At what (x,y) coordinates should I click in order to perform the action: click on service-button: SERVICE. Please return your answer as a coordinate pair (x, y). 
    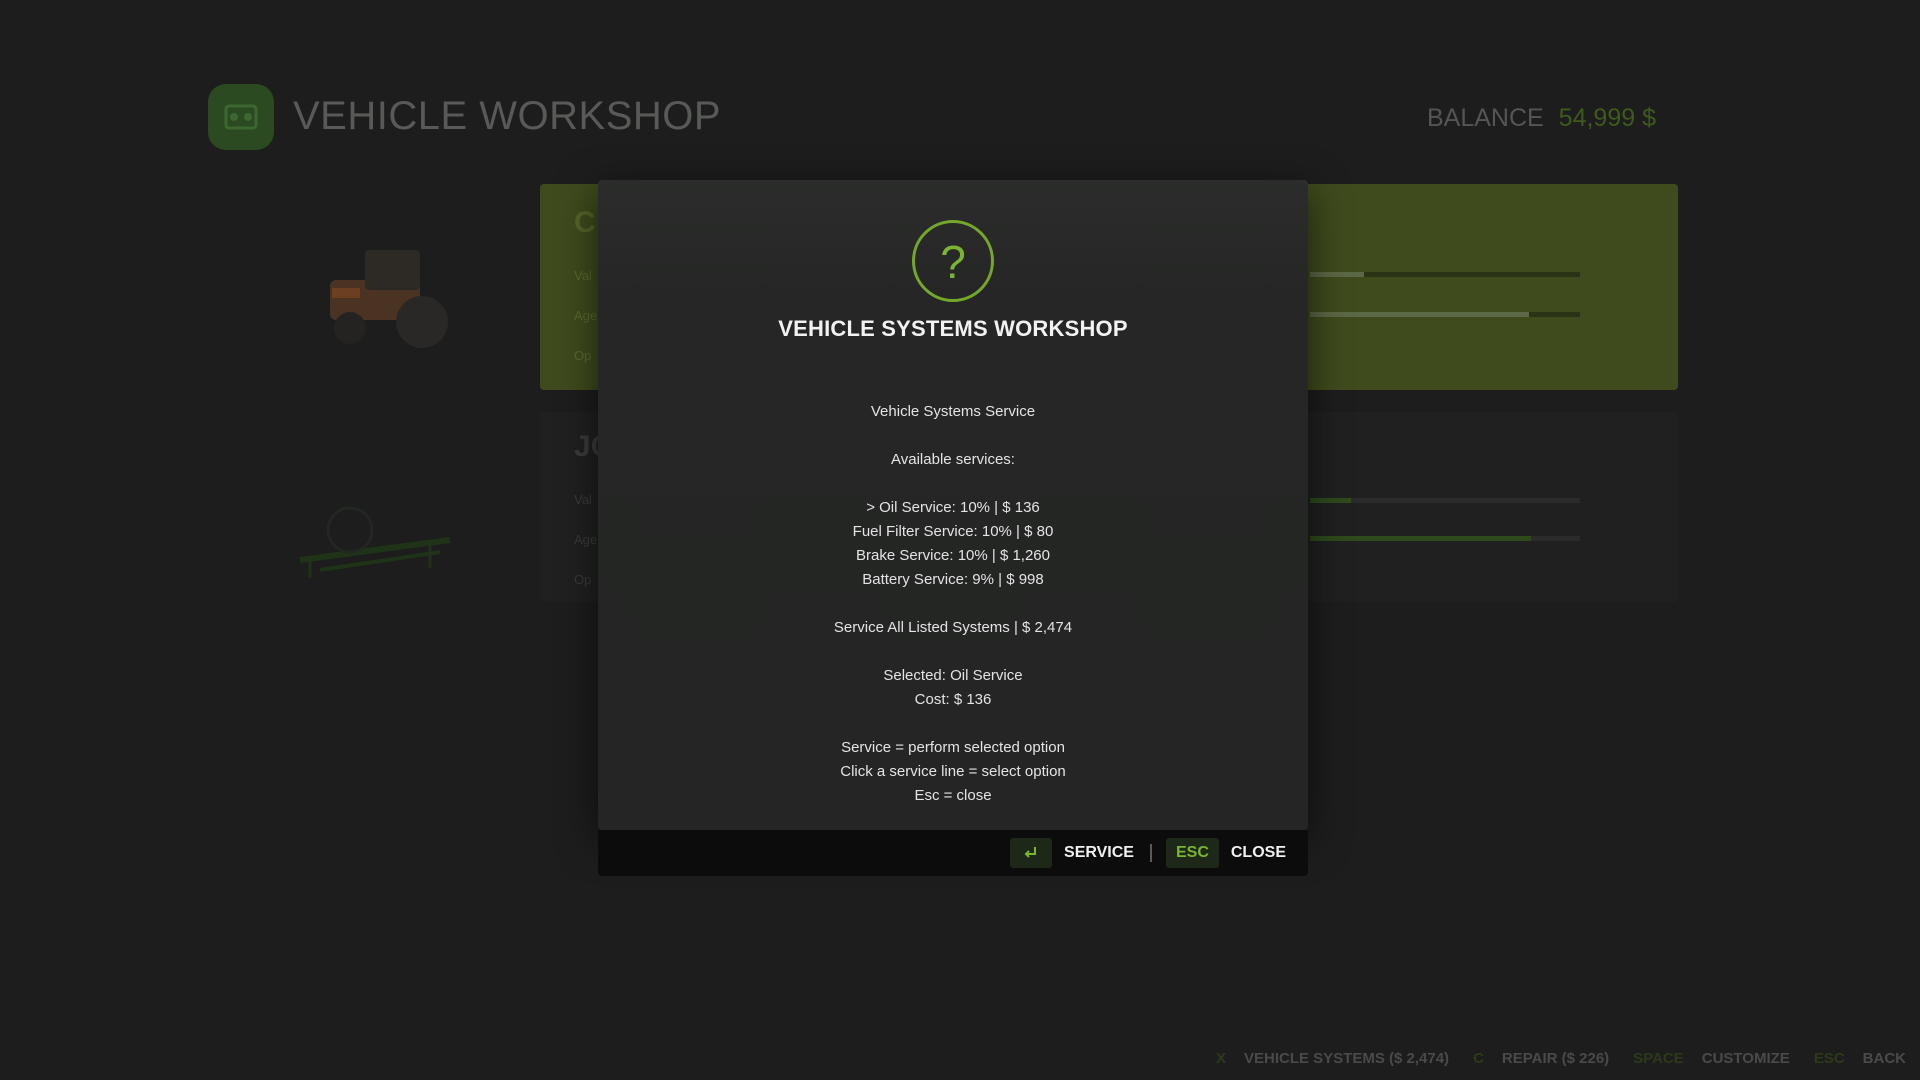
    Looking at the image, I should click on (1072, 853).